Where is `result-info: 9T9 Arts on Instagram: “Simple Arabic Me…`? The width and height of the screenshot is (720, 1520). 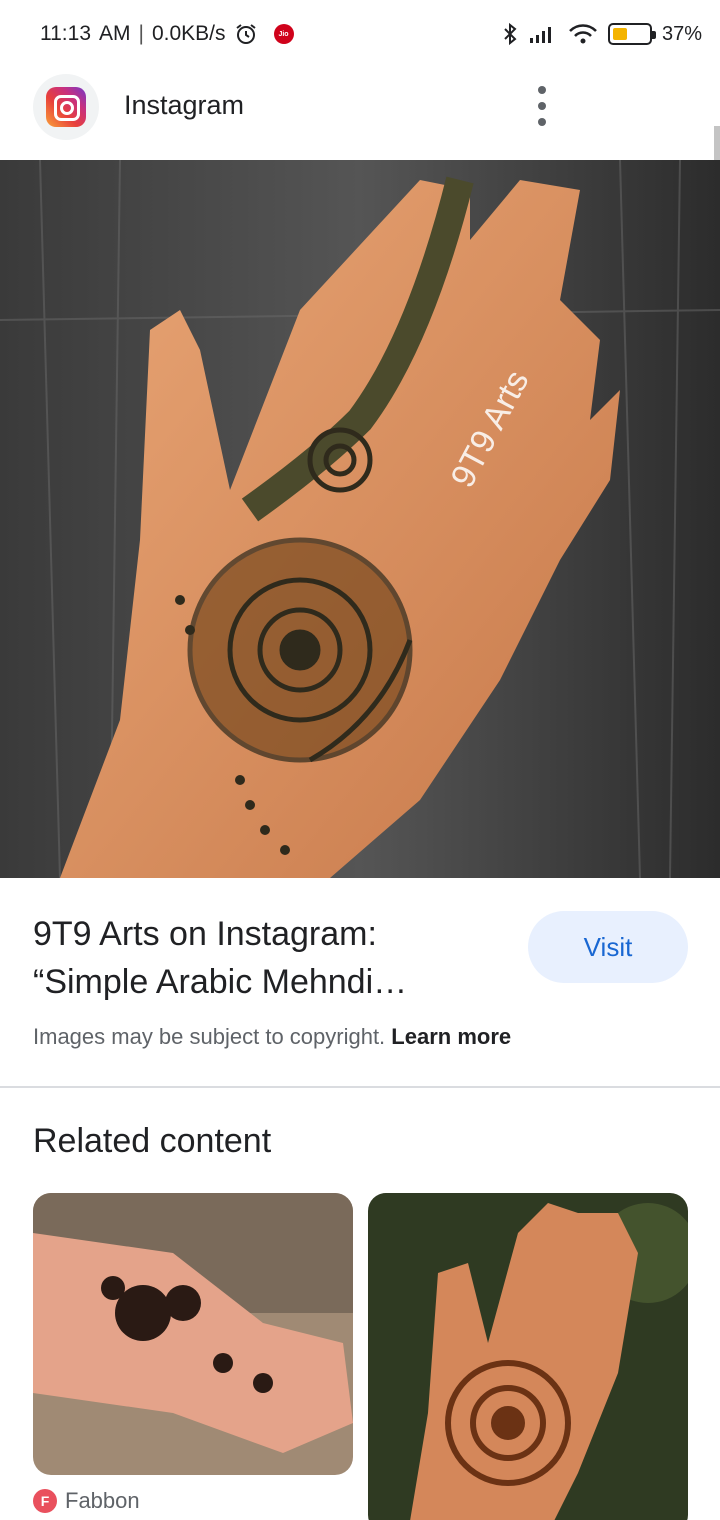 result-info: 9T9 Arts on Instagram: “Simple Arabic Me… is located at coordinates (360, 983).